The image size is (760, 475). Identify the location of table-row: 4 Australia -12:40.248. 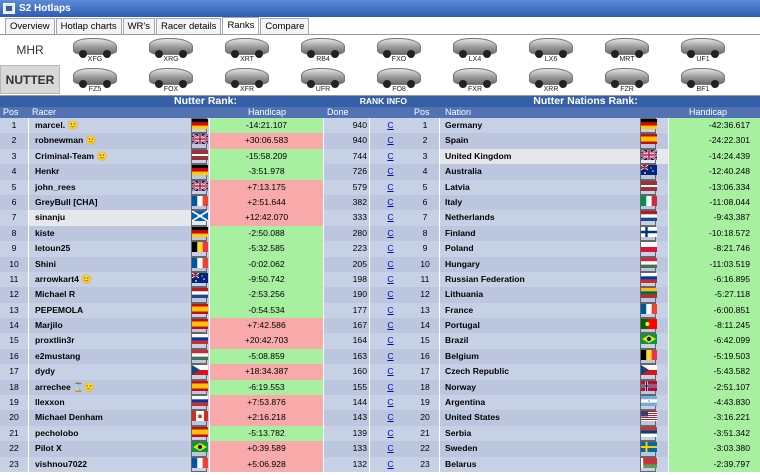
(585, 172).